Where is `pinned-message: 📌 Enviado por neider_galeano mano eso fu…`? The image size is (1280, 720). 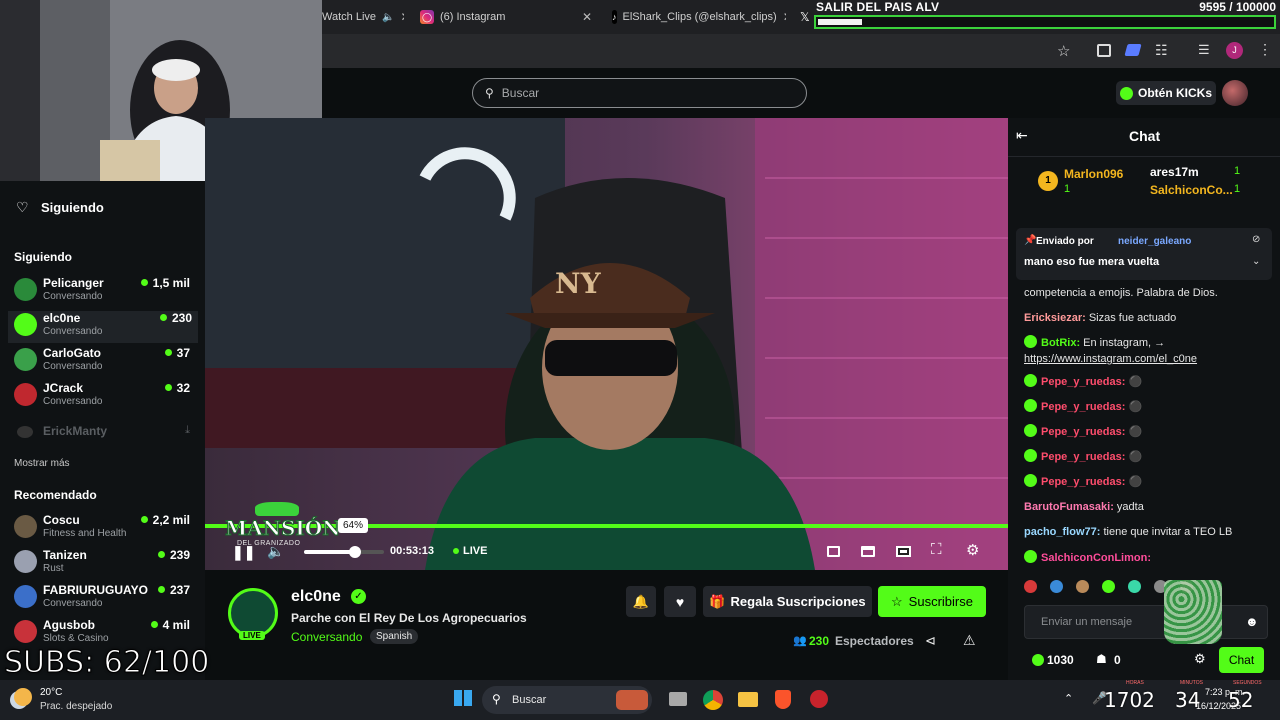
pinned-message: 📌 Enviado por neider_galeano mano eso fu… is located at coordinates (1144, 254).